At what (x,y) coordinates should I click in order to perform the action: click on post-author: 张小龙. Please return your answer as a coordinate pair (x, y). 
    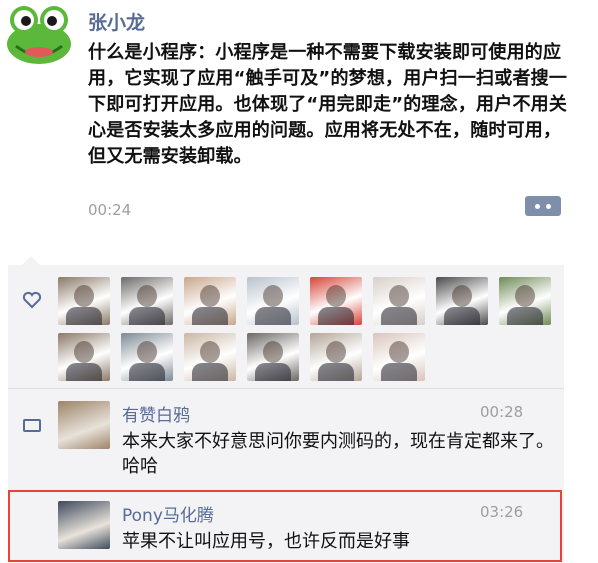
    Looking at the image, I should click on (116, 21).